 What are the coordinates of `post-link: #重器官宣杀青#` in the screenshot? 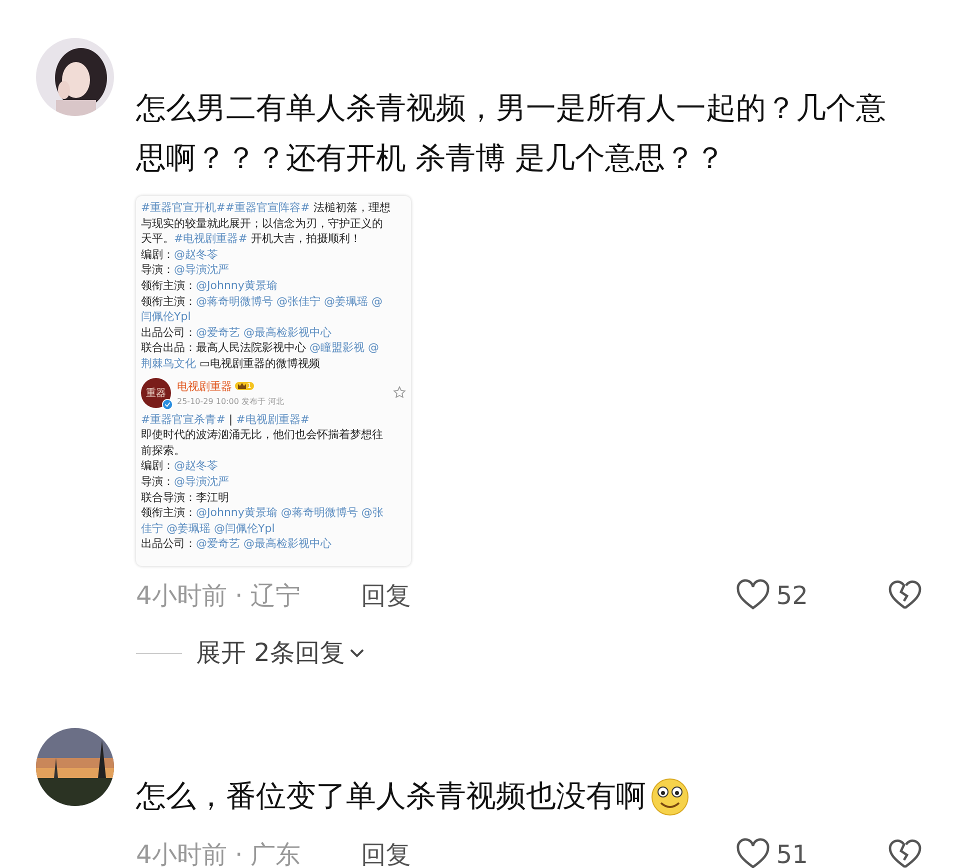 It's located at (183, 419).